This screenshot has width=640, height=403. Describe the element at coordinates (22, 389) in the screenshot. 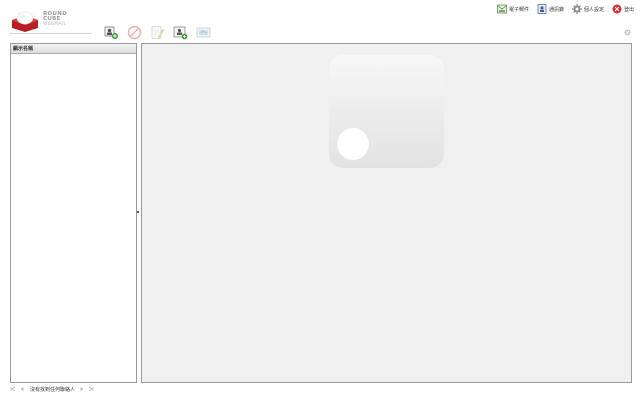

I see `previous-page-icon` at that location.